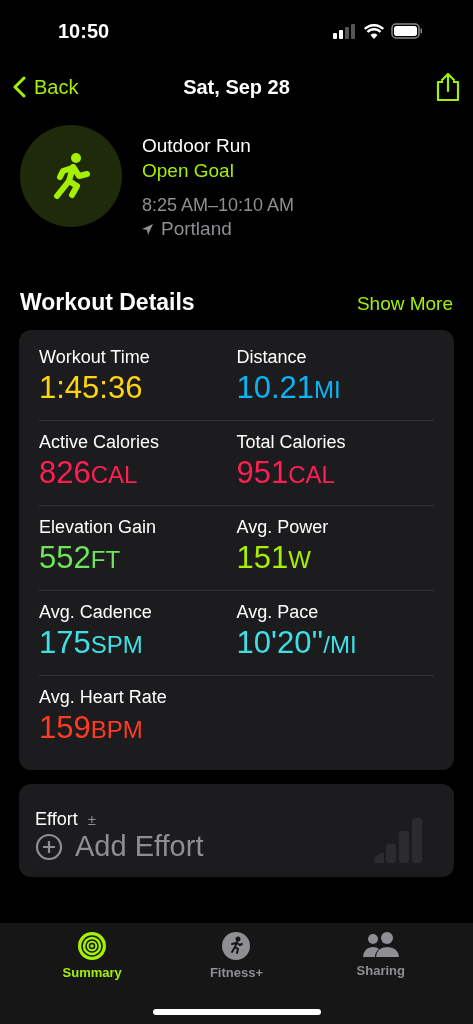 This screenshot has width=473, height=1024. What do you see at coordinates (197, 146) in the screenshot?
I see `workout-name: Outdoor Run` at bounding box center [197, 146].